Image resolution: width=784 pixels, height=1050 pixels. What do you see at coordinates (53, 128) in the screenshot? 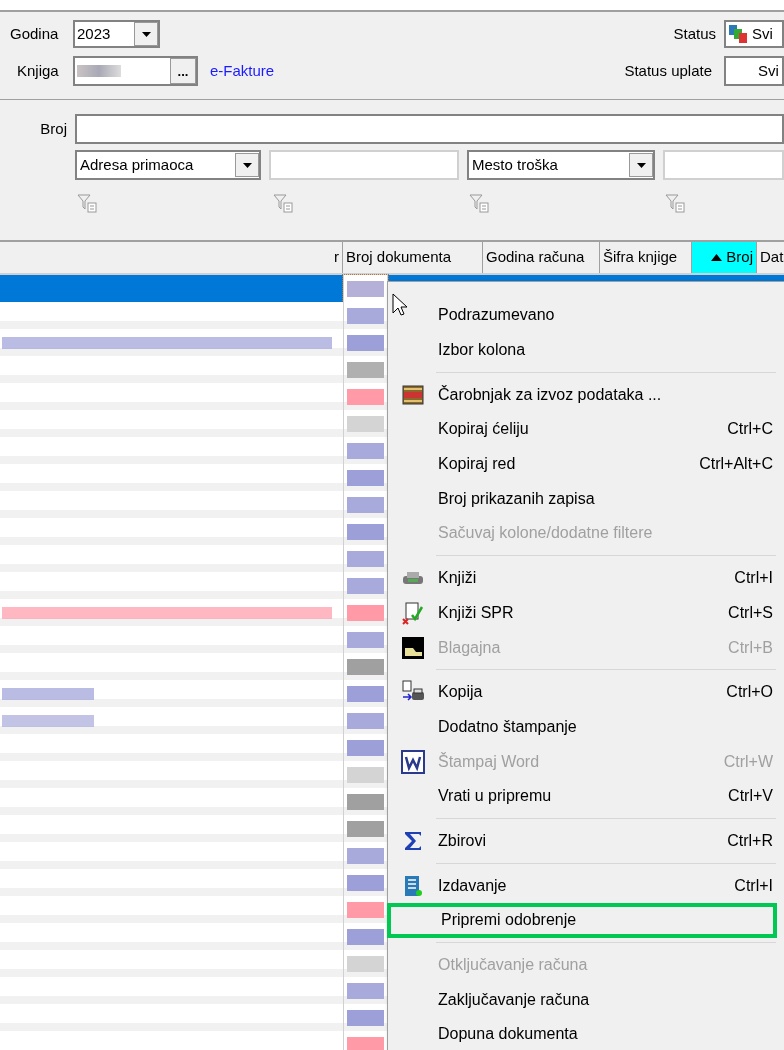
I see `field-label: Broj` at bounding box center [53, 128].